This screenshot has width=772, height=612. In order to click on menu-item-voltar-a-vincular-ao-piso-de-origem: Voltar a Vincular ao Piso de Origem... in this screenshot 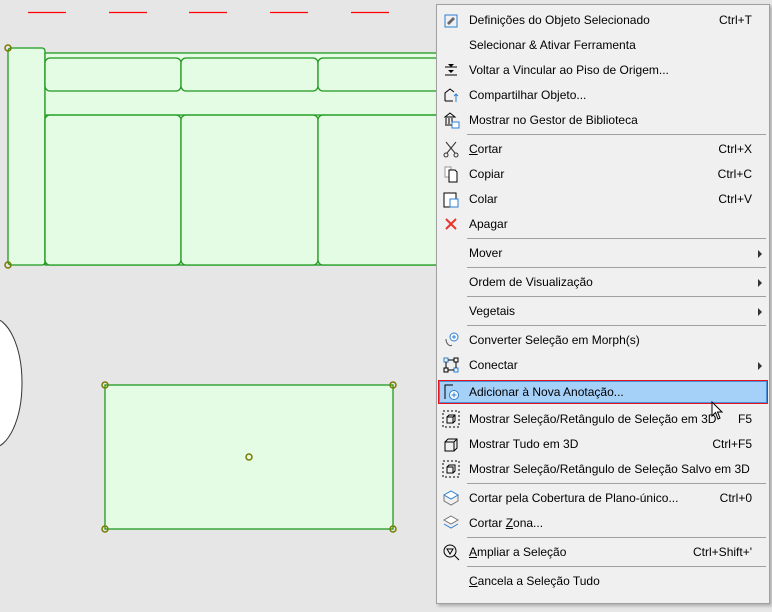, I will do `click(603, 70)`.